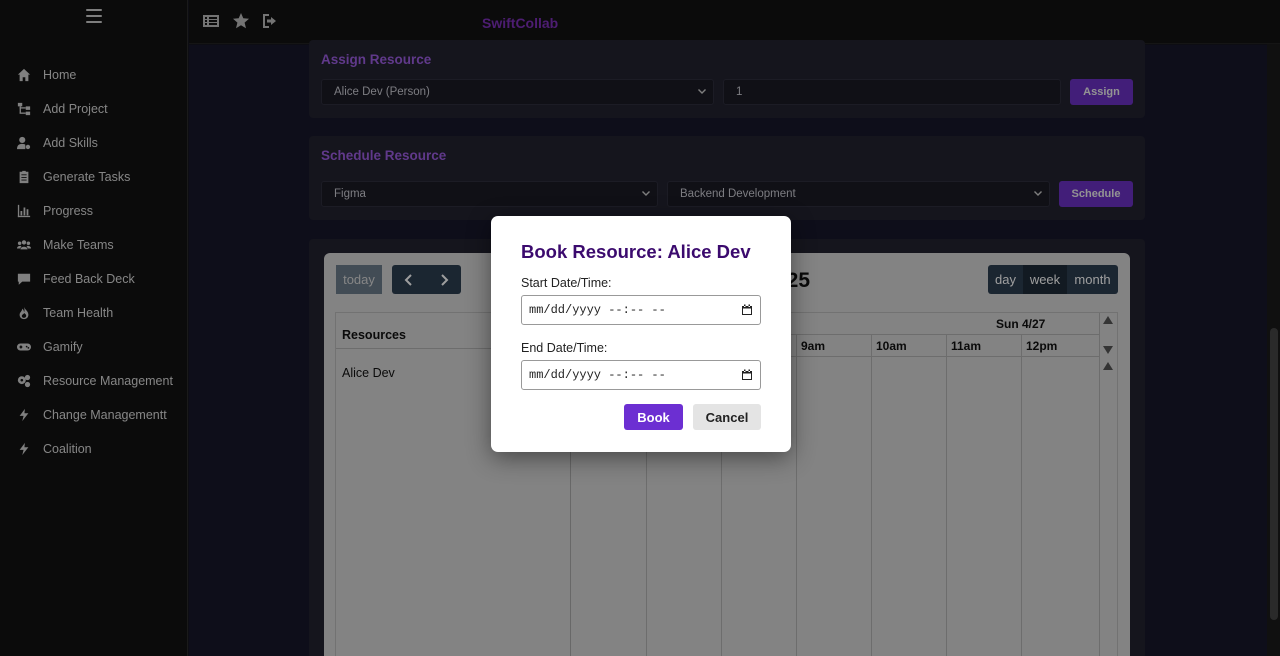 The width and height of the screenshot is (1280, 656). I want to click on end-datetime-label: End Date/Time:, so click(564, 348).